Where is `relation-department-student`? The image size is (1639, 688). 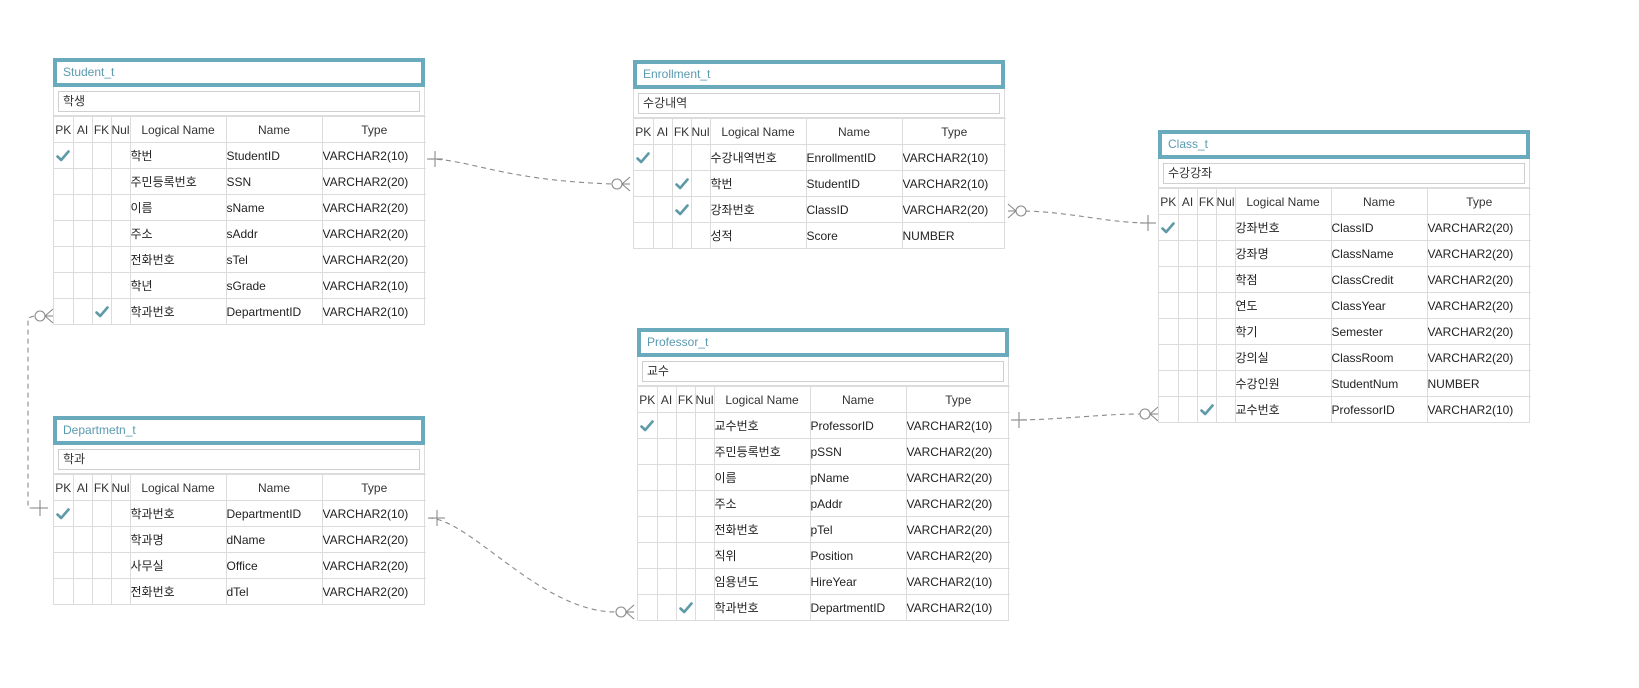 relation-department-student is located at coordinates (36, 412).